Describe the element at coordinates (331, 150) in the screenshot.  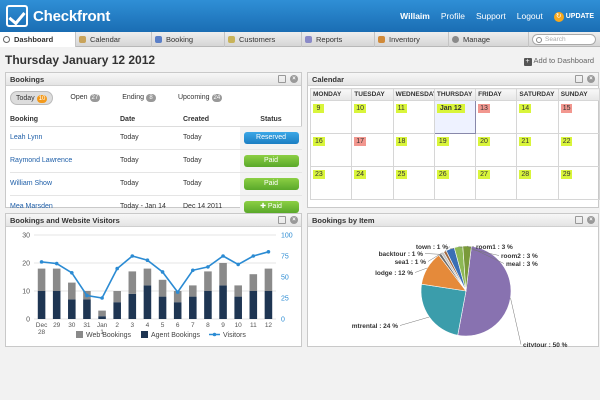
I see `calendar-day-cell: 16` at that location.